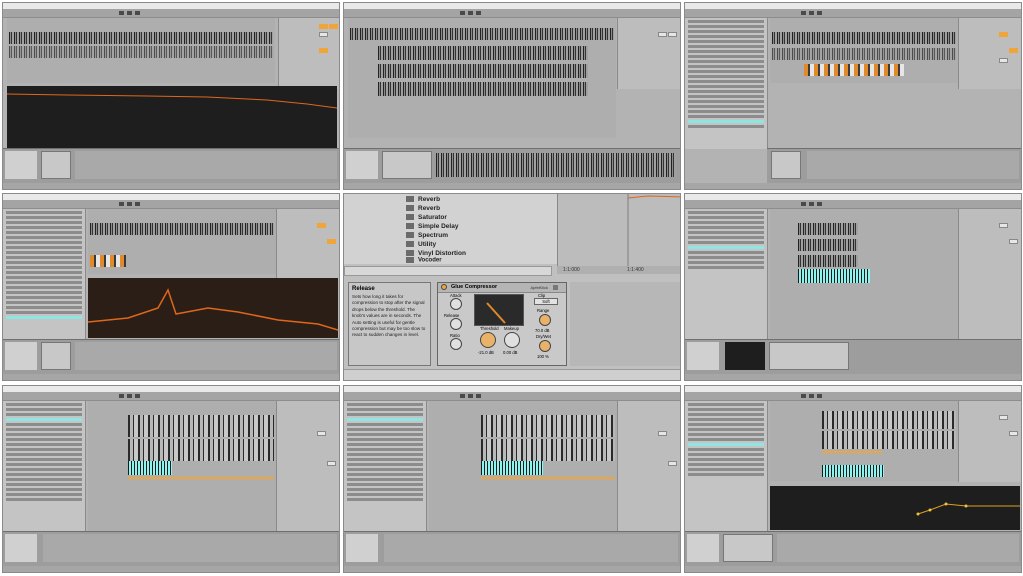 The height and width of the screenshot is (576, 1023). I want to click on gain-reduction-meter, so click(499, 310).